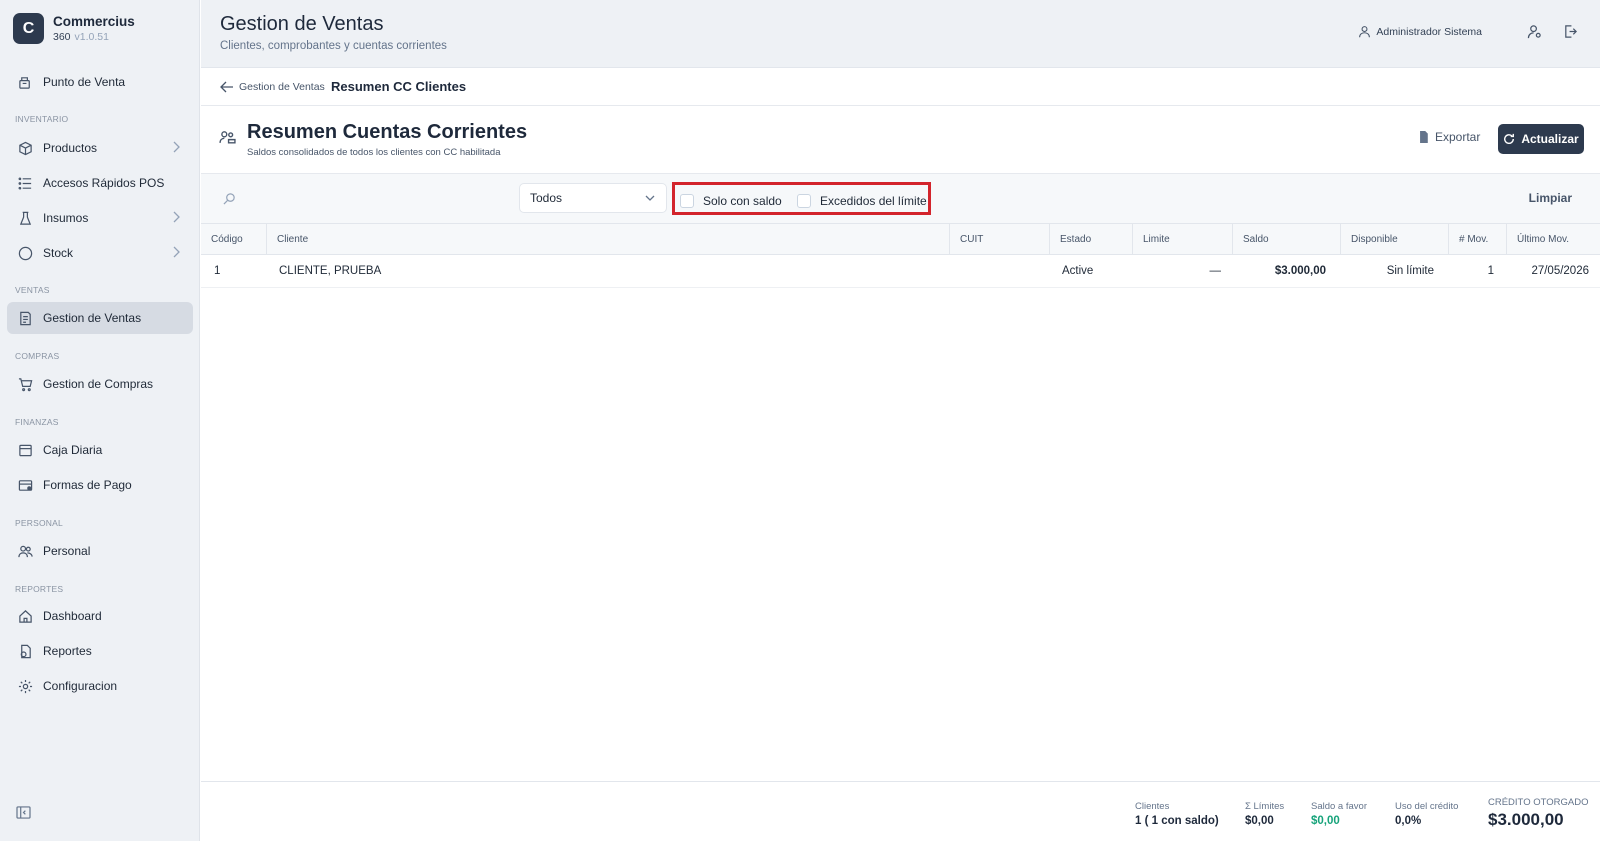 Image resolution: width=1600 pixels, height=841 pixels. Describe the element at coordinates (100, 218) in the screenshot. I see `sidebar-item-insumos: Insumos` at that location.